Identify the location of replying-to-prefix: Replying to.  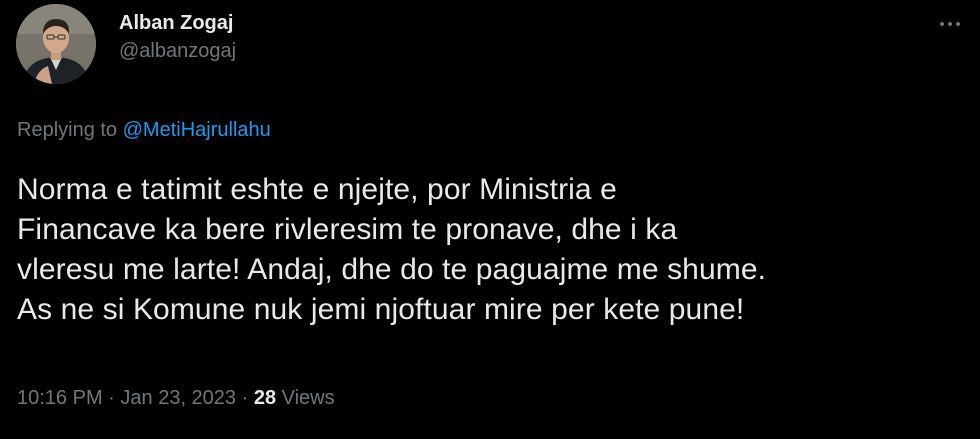
(70, 130).